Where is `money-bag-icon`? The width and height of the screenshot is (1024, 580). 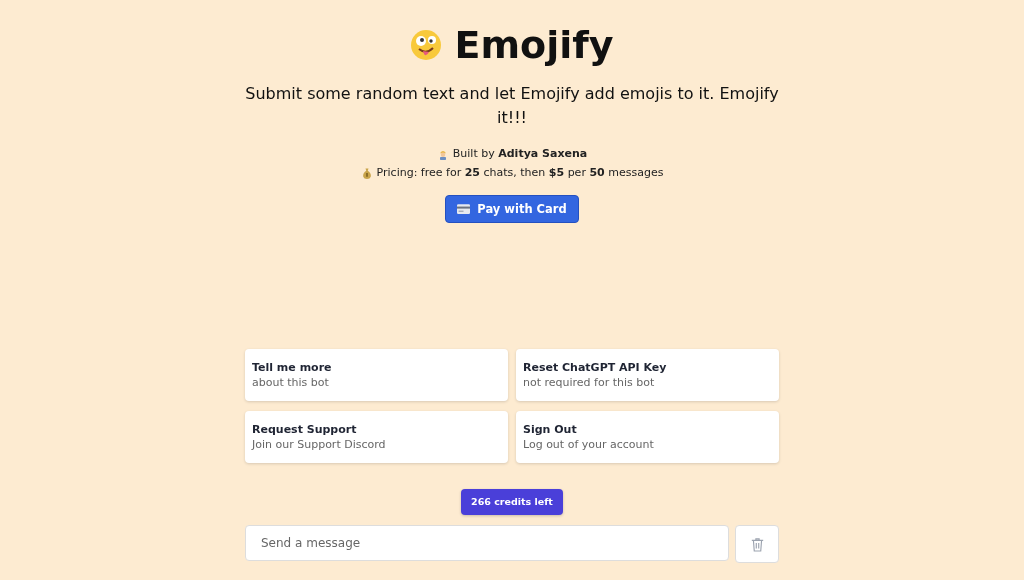 money-bag-icon is located at coordinates (366, 172).